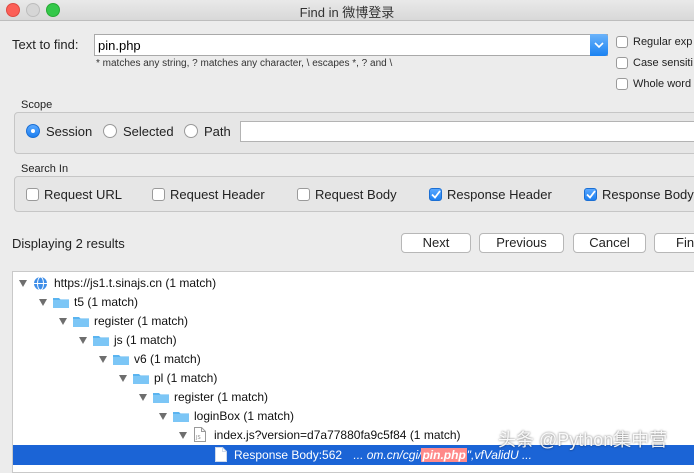 The width and height of the screenshot is (694, 473). Describe the element at coordinates (158, 194) in the screenshot. I see `request-header-checkbox` at that location.